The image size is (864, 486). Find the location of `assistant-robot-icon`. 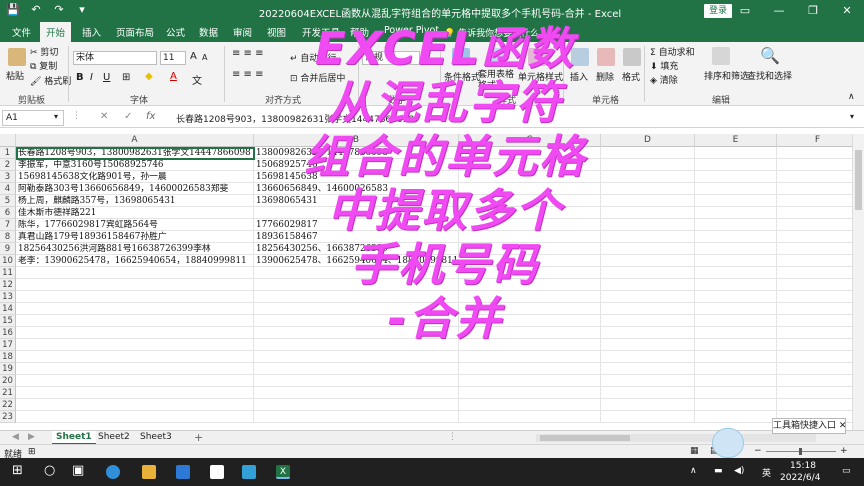

assistant-robot-icon is located at coordinates (728, 443).